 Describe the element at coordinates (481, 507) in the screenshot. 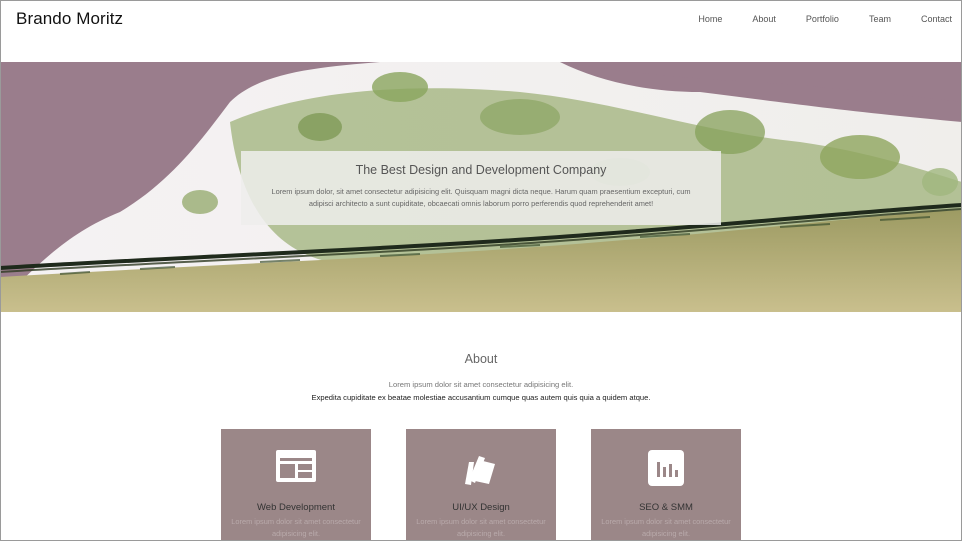

I see `service-title: UI/UX Design` at that location.